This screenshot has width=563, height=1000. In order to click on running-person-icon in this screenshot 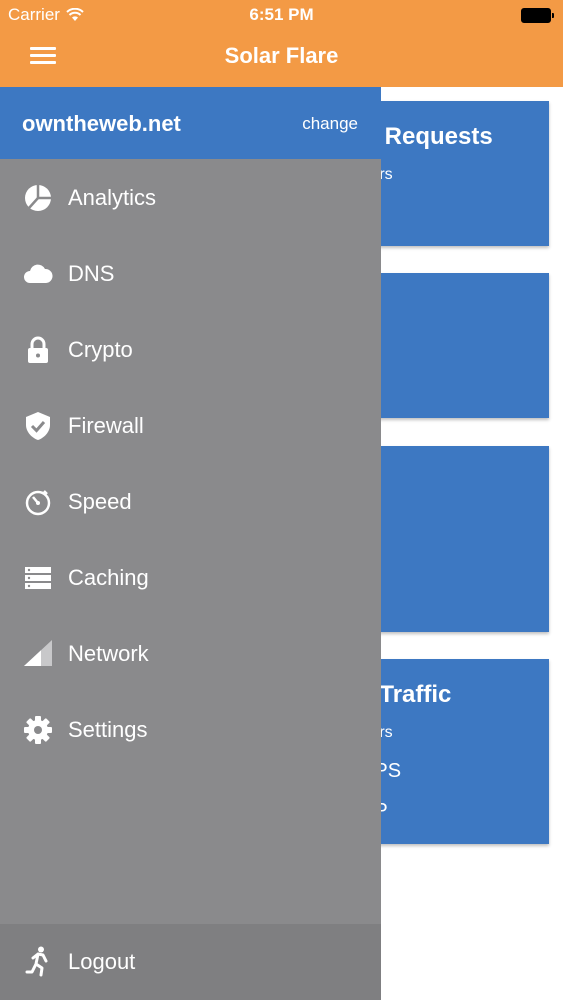, I will do `click(36, 961)`.